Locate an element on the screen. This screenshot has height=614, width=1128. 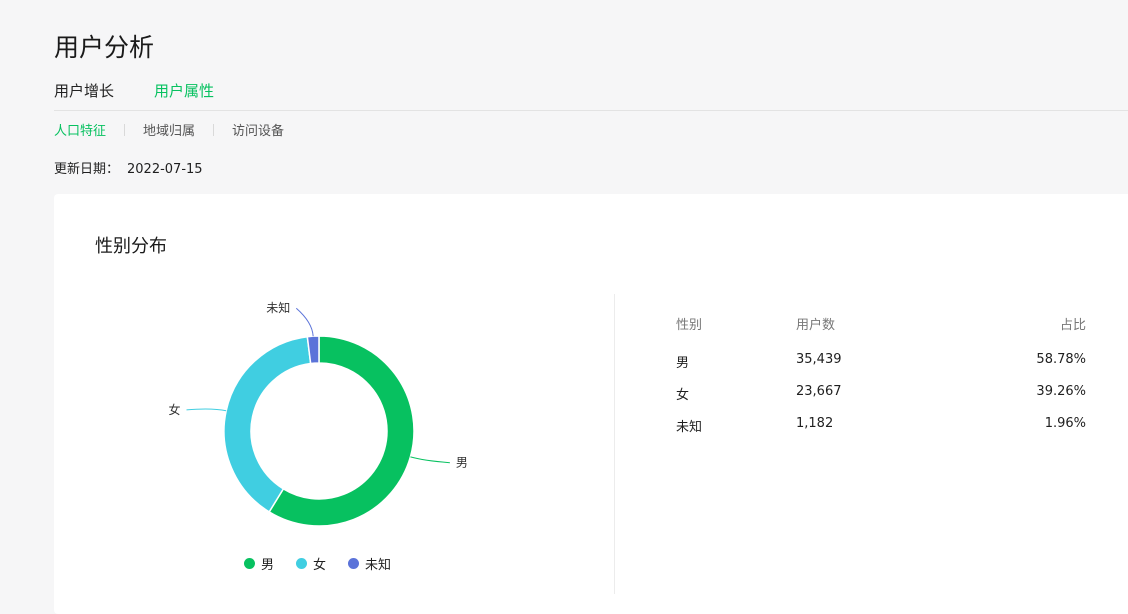
table-row: 男 35,439 58.78% is located at coordinates (881, 368).